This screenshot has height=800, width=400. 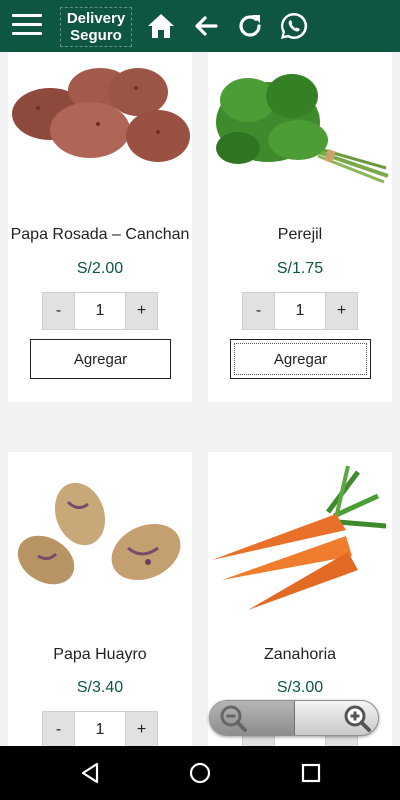 What do you see at coordinates (100, 654) in the screenshot?
I see `product-name: Papa Huayro` at bounding box center [100, 654].